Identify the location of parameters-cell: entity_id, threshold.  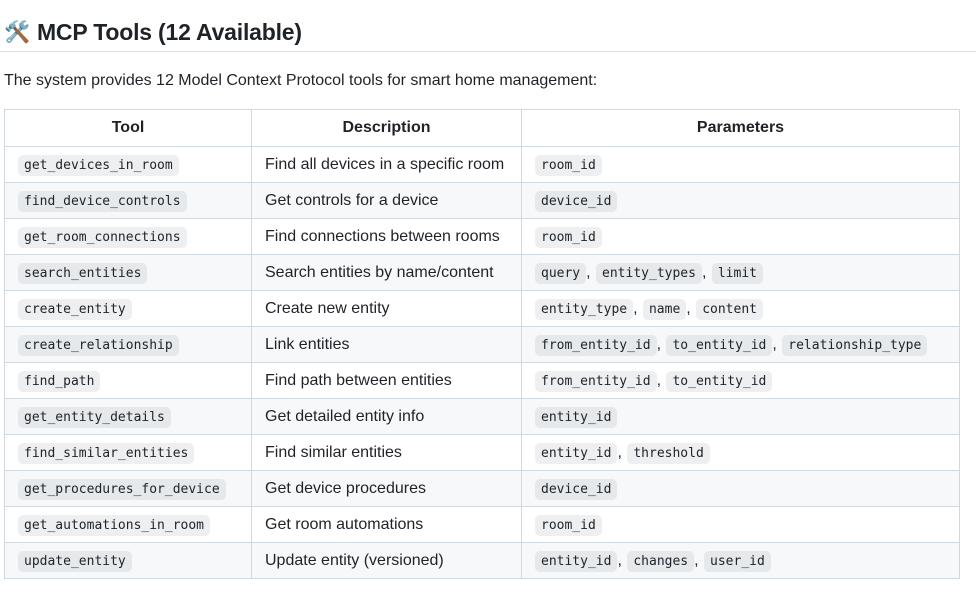
(740, 452).